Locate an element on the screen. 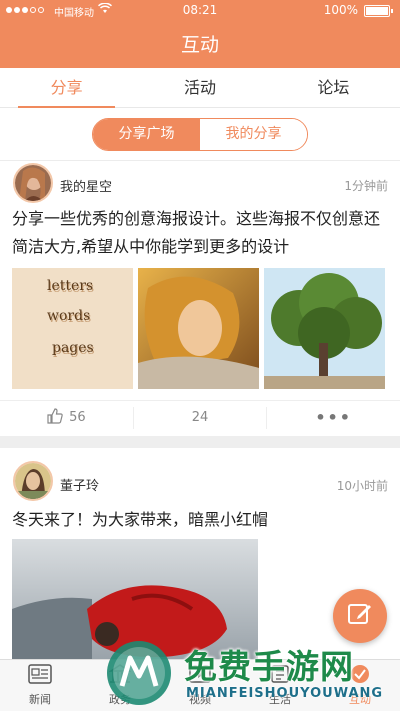 Image resolution: width=400 pixels, height=711 pixels. bottom-tab-interaction: 互动 is located at coordinates (360, 685).